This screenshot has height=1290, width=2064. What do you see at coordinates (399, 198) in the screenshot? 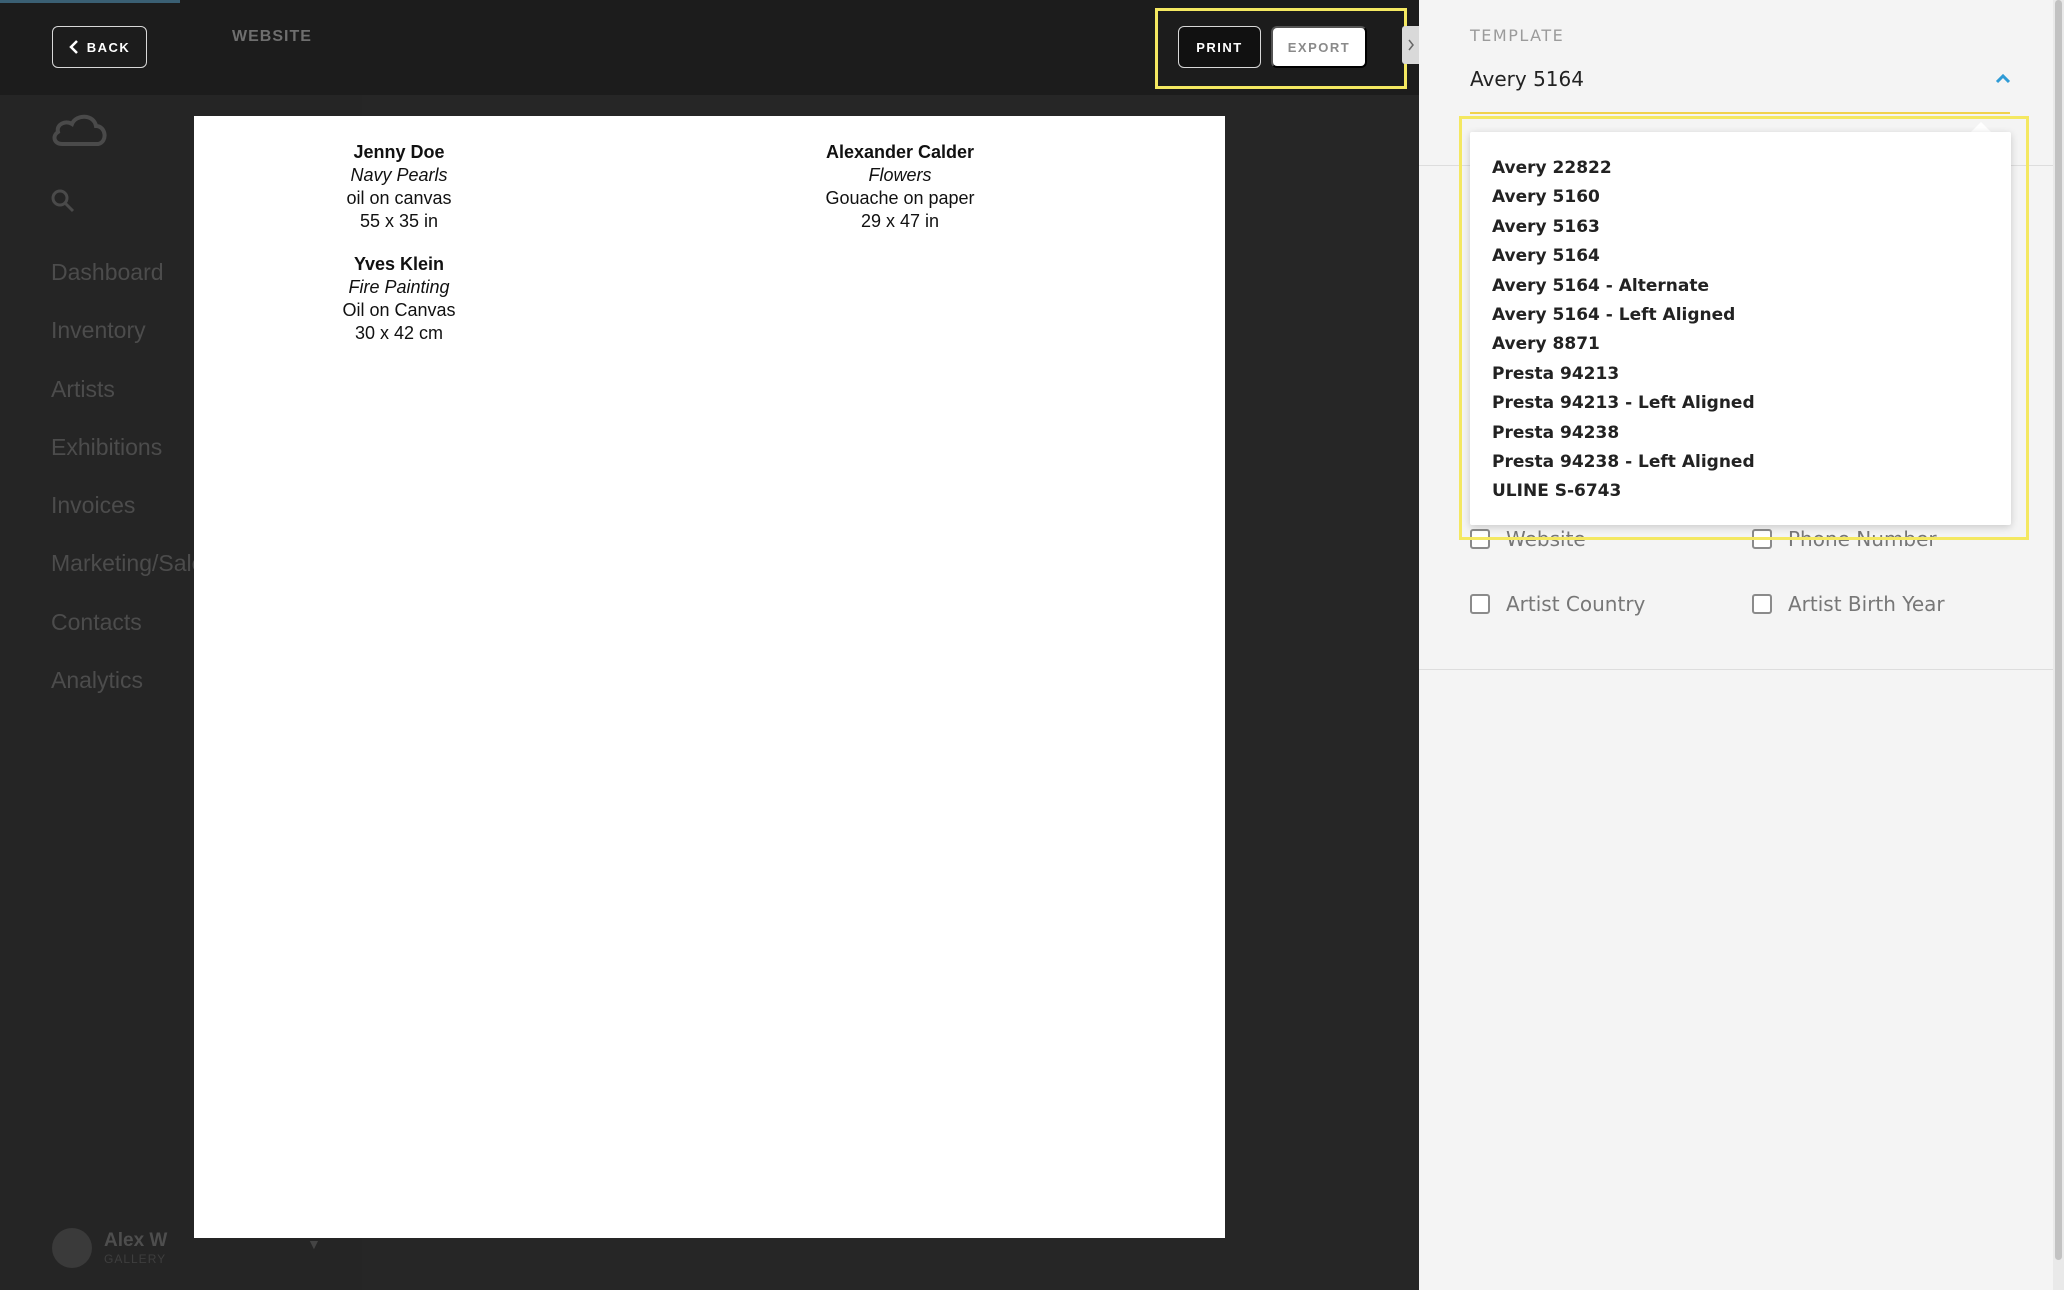
I see `label-medium: oil on canvas` at bounding box center [399, 198].